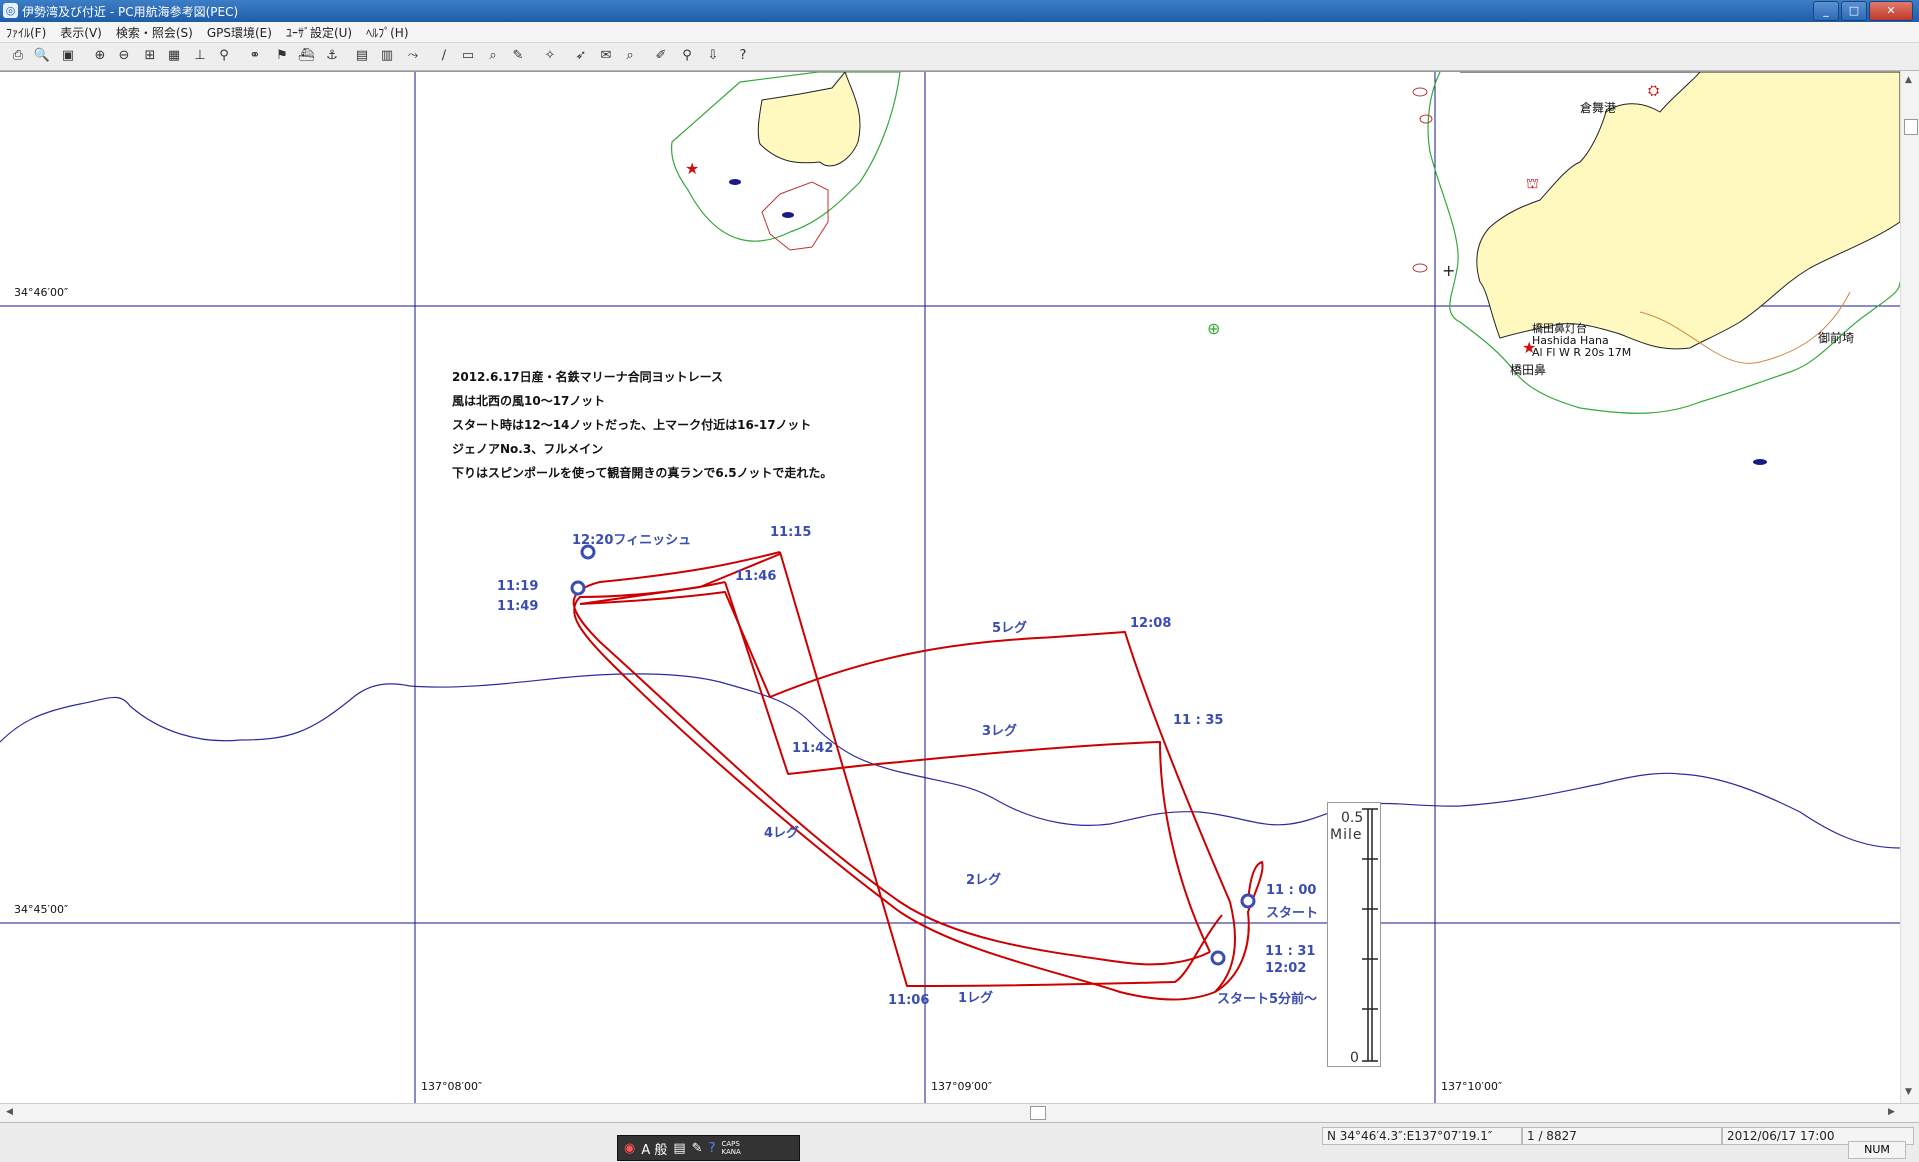 This screenshot has height=1162, width=1919. I want to click on ship-icon: ⛴, so click(306, 56).